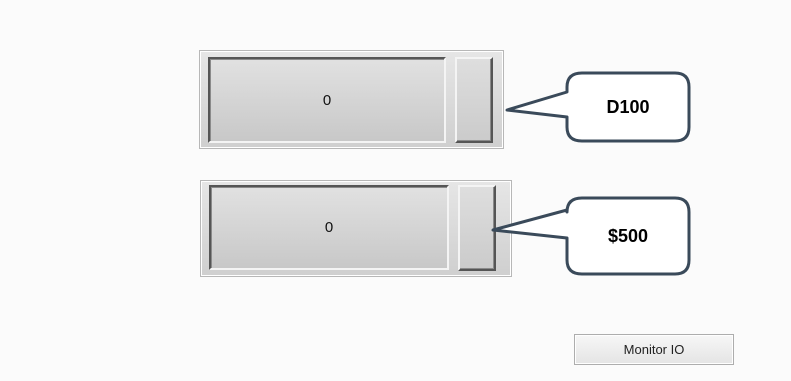 The height and width of the screenshot is (381, 791). I want to click on numeric-display-1-value: 0, so click(327, 100).